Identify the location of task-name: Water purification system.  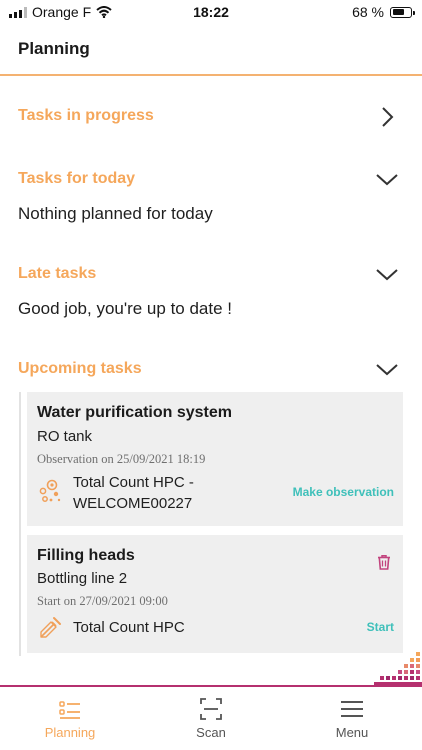
(135, 412).